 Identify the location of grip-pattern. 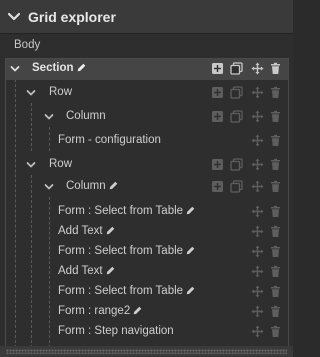
(146, 351).